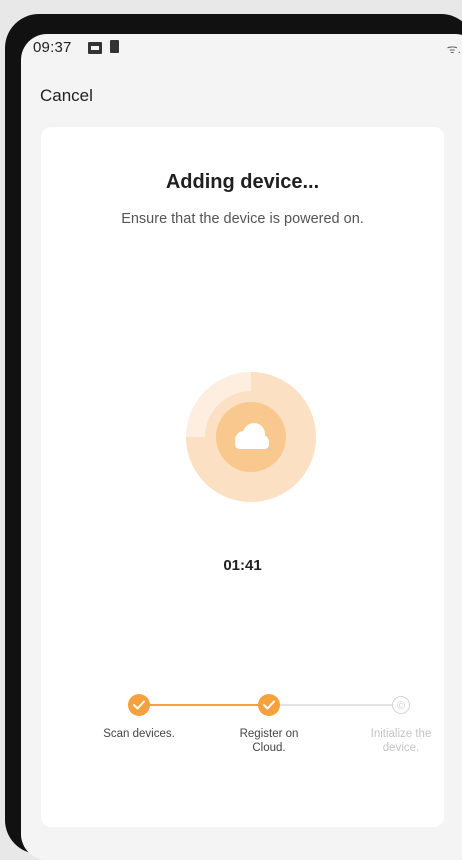 The width and height of the screenshot is (462, 860). I want to click on progress-ring, so click(251, 437).